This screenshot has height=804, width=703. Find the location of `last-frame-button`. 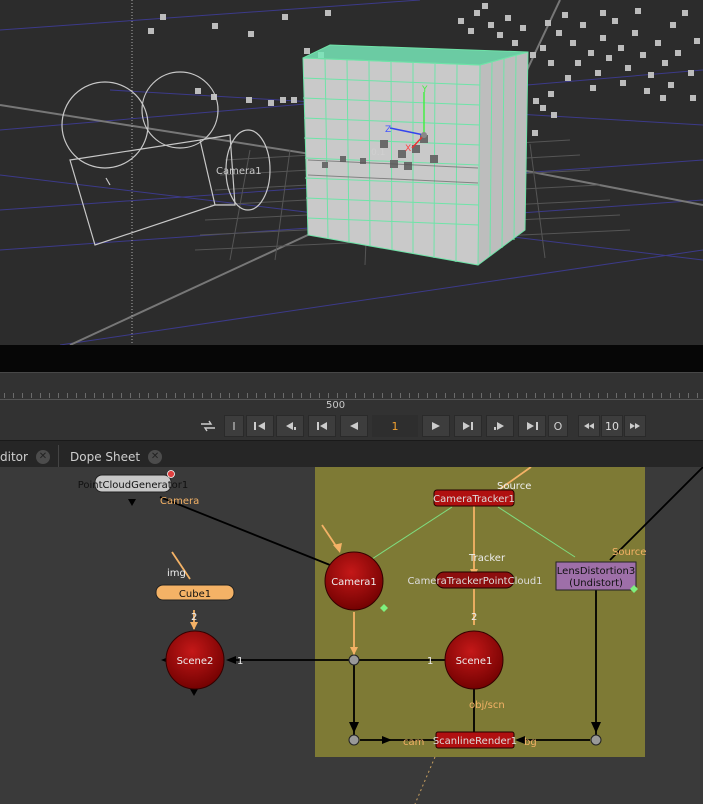

last-frame-button is located at coordinates (532, 426).